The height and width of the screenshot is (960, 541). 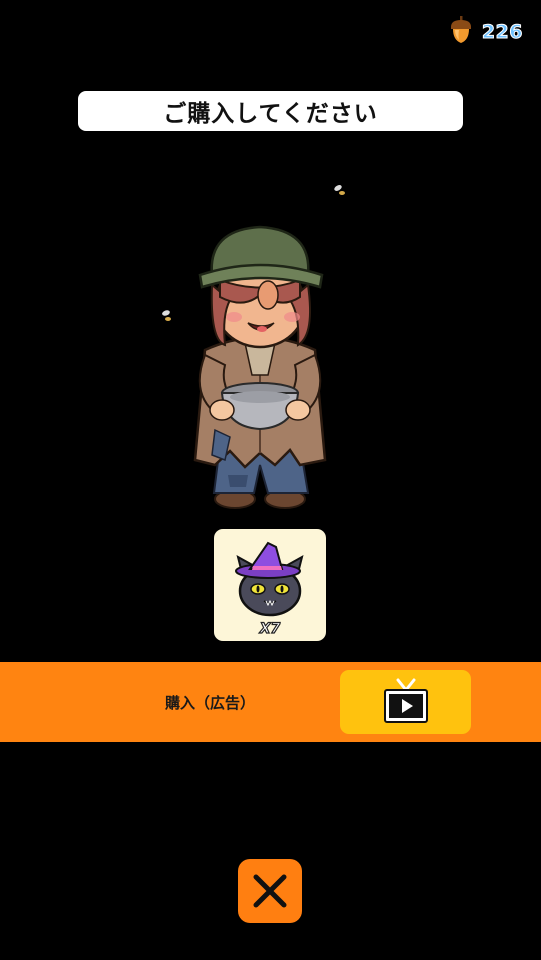 I want to click on reward-item-card: X7, so click(x=270, y=585).